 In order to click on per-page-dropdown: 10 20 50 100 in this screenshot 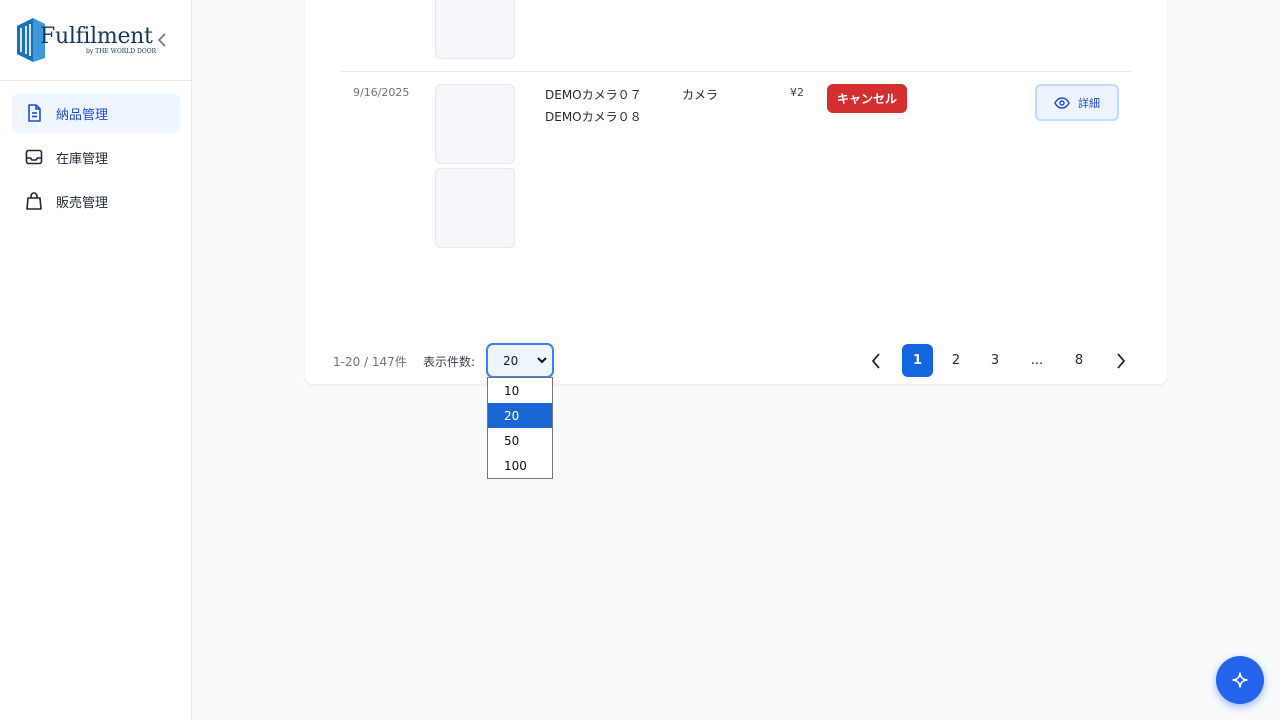, I will do `click(520, 428)`.